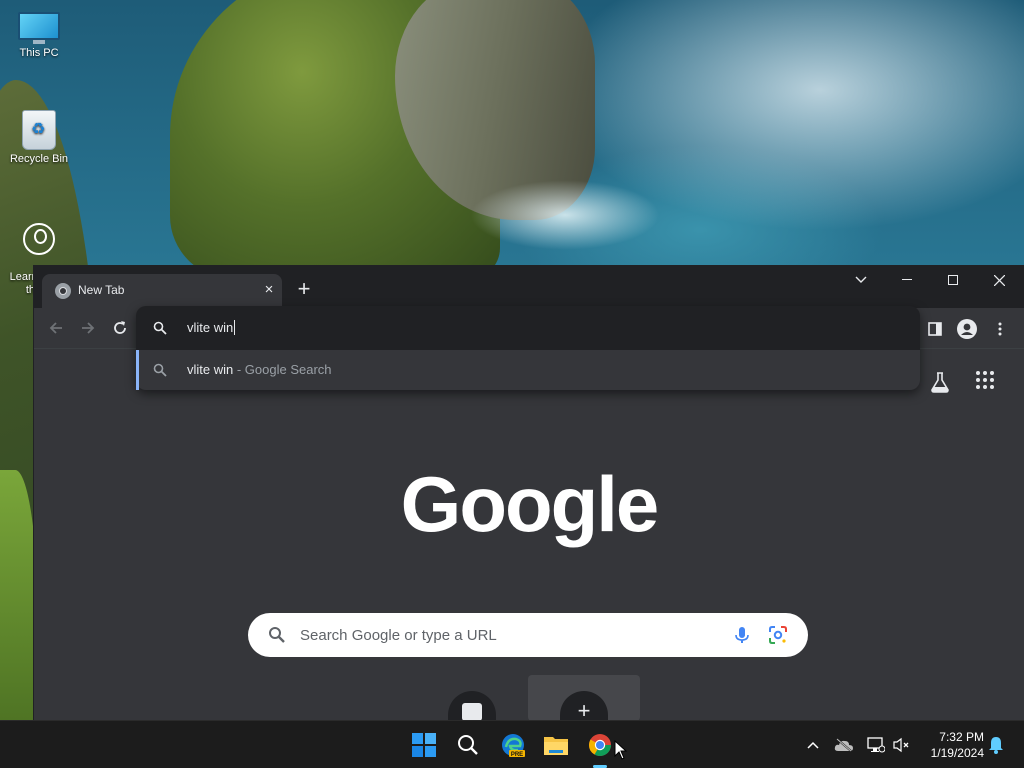 The image size is (1024, 768). What do you see at coordinates (621, 750) in the screenshot?
I see `mouse-cursor-icon` at bounding box center [621, 750].